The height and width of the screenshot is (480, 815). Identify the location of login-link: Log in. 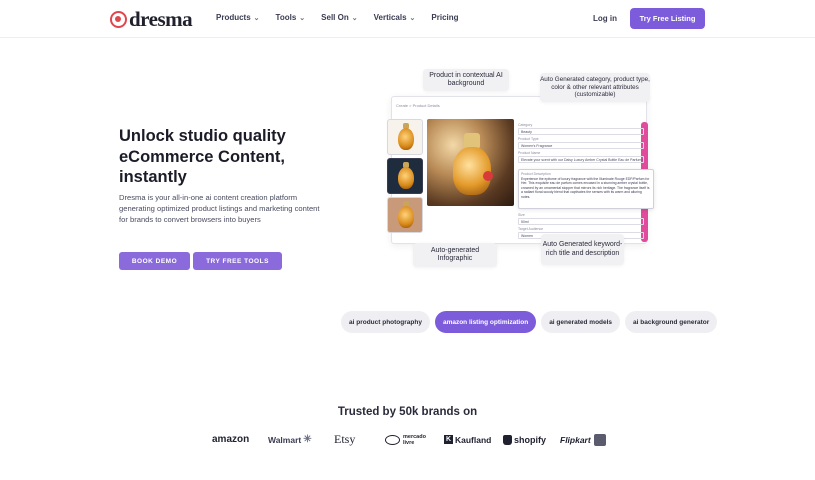
(605, 18).